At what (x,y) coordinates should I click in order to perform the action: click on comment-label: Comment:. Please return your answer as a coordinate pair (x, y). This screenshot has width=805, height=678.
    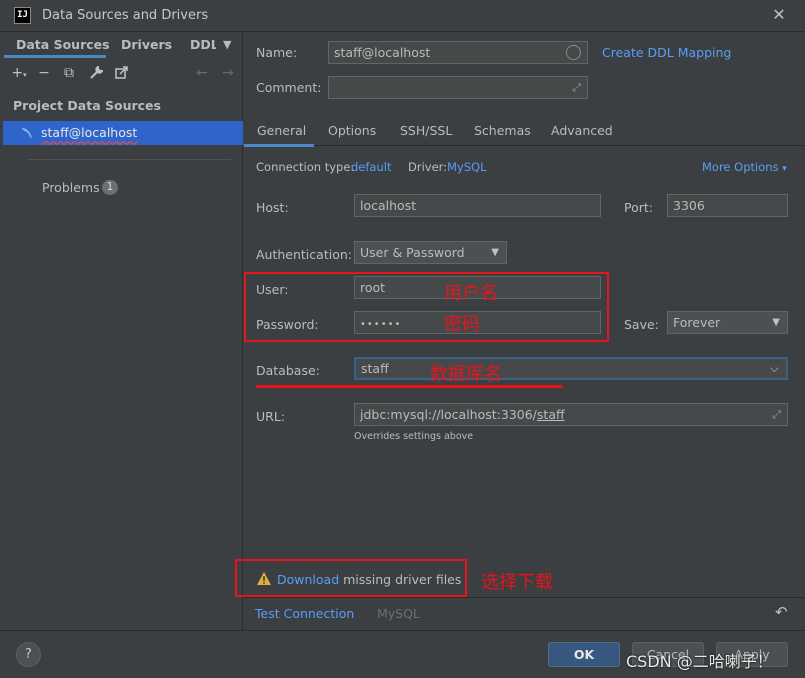
    Looking at the image, I should click on (289, 87).